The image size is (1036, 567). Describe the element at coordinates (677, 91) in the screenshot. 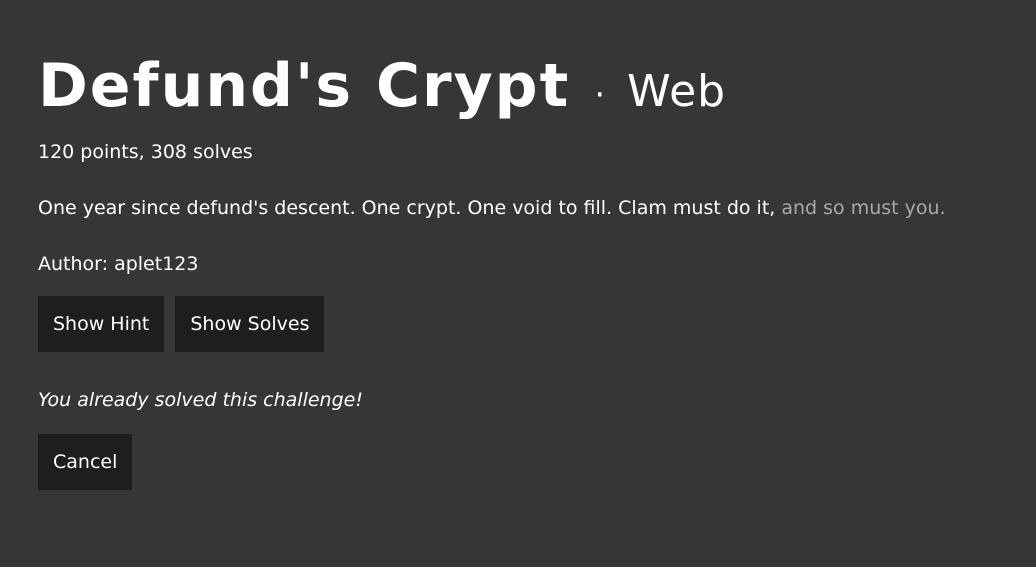

I see `challenge-category: Web` at that location.